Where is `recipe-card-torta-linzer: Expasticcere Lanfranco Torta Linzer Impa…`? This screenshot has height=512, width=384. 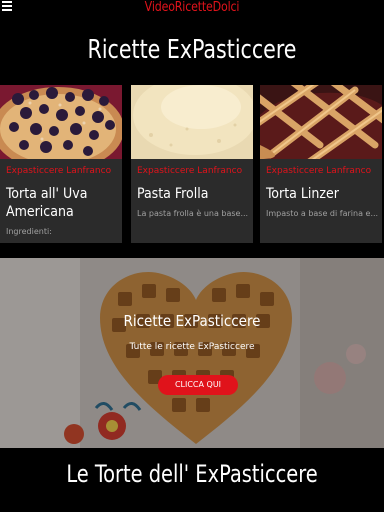
recipe-card-torta-linzer: Expasticcere Lanfranco Torta Linzer Impa… is located at coordinates (321, 164).